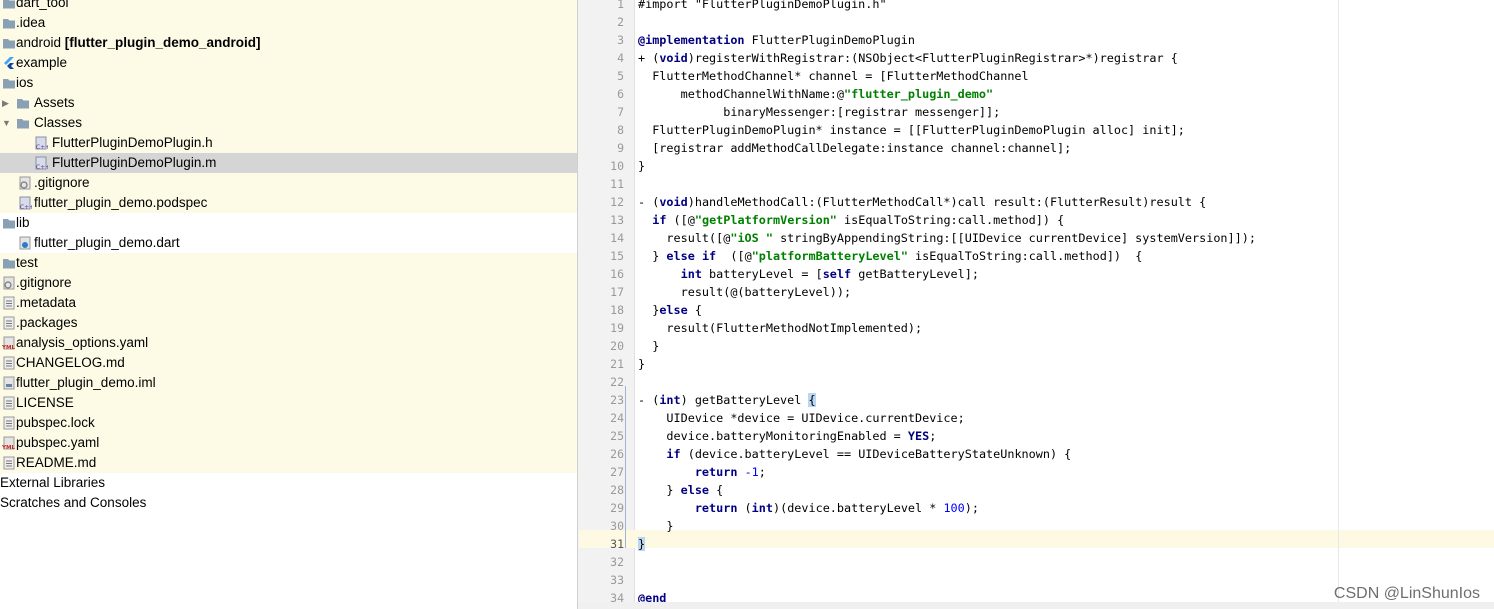 The width and height of the screenshot is (1494, 609). What do you see at coordinates (808, 508) in the screenshot?
I see `code-line: return (int)(device.batteryLevel * 100);` at bounding box center [808, 508].